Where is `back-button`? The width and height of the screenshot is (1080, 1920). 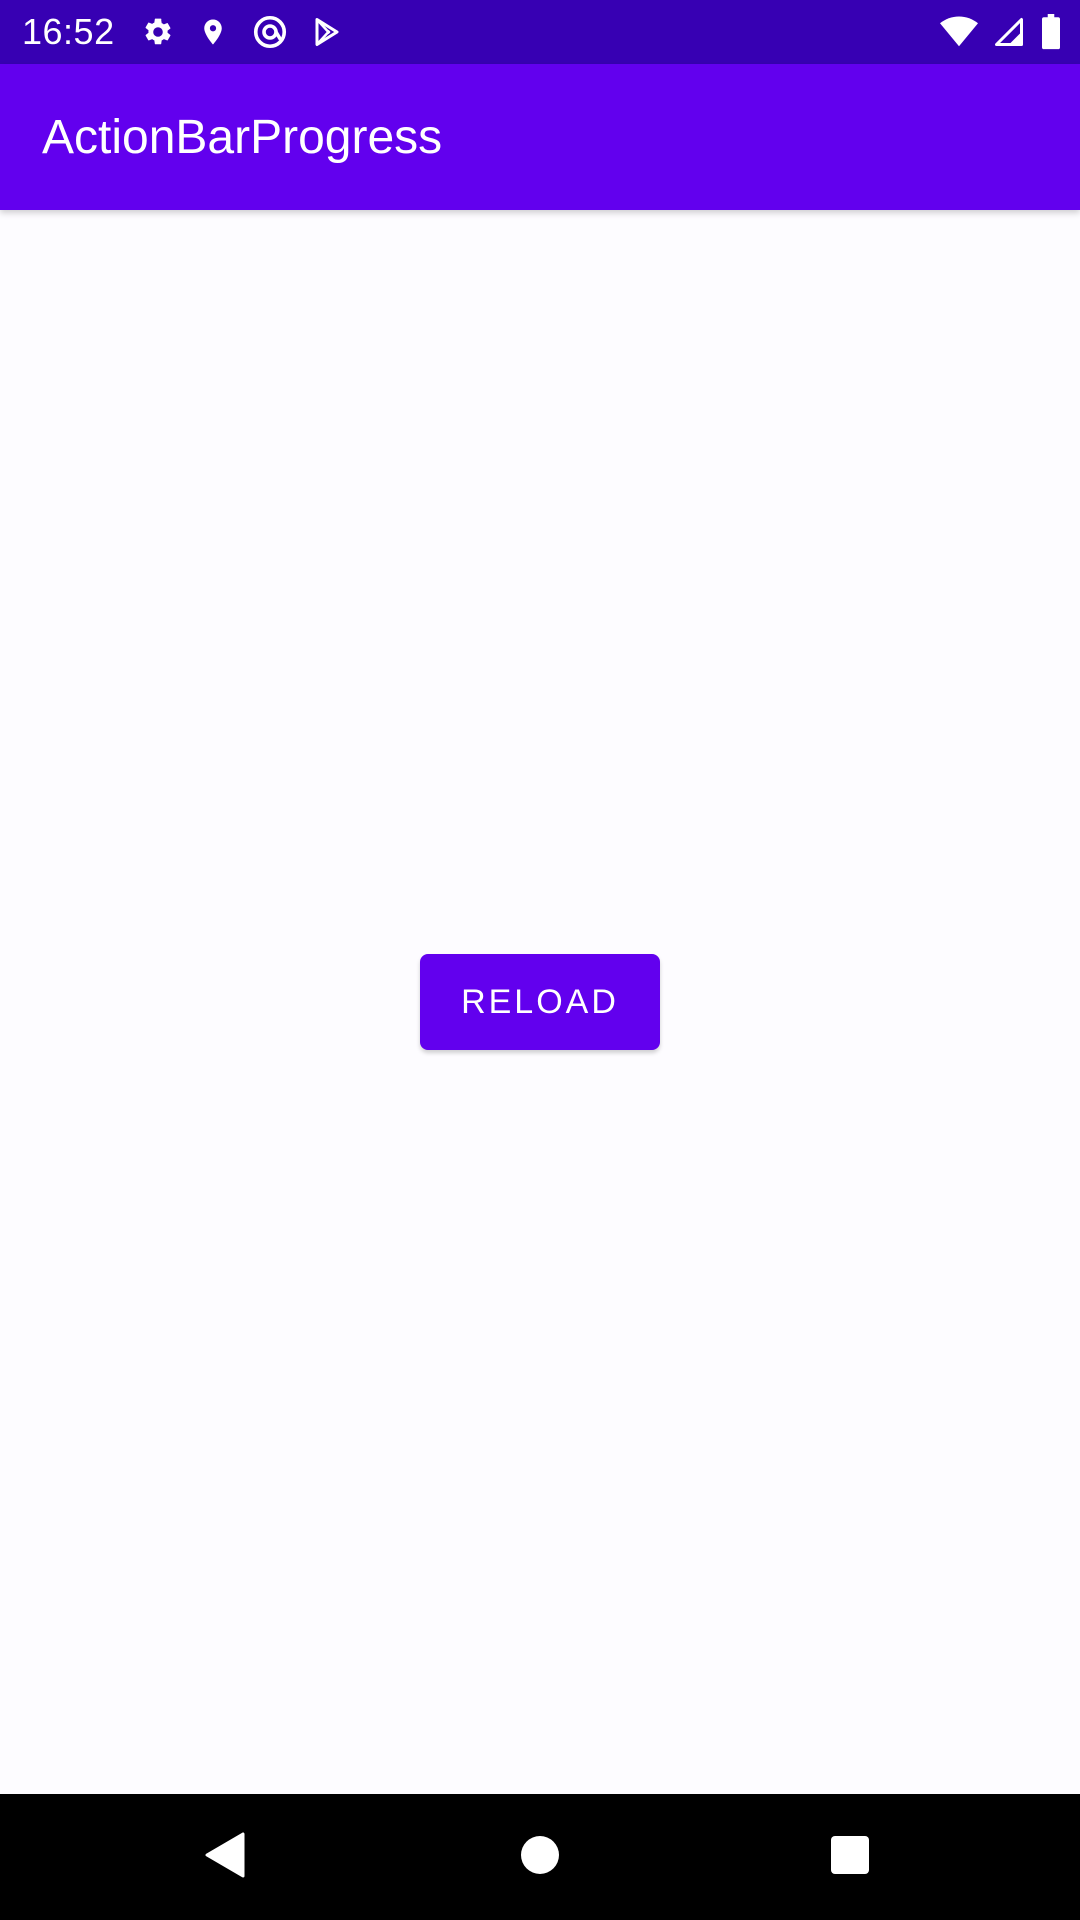
back-button is located at coordinates (225, 1857).